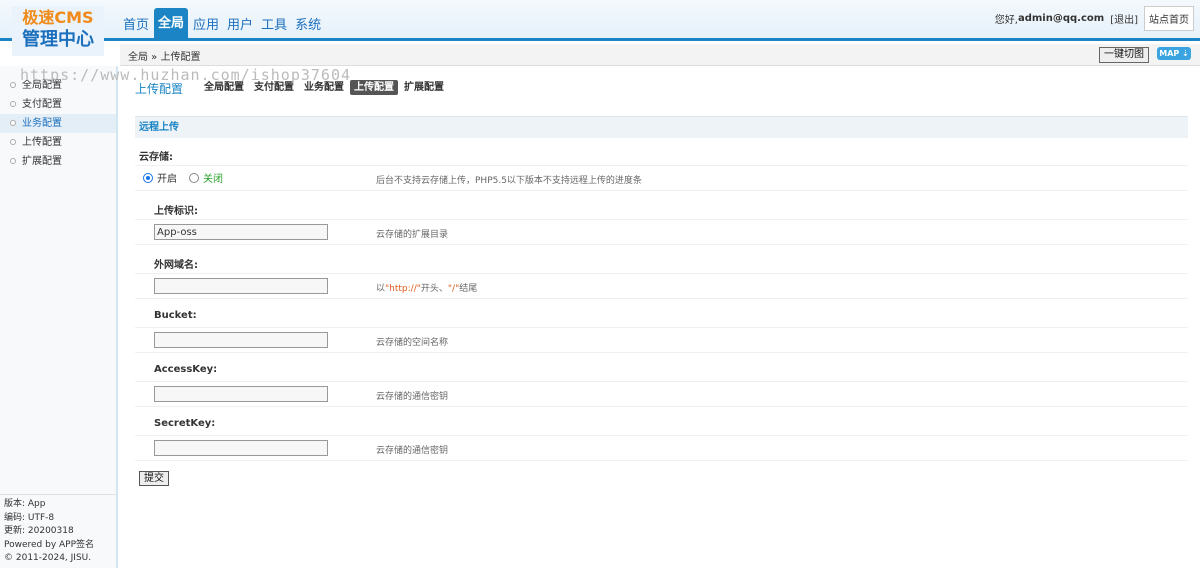 The image size is (1200, 568). What do you see at coordinates (660, 55) in the screenshot?
I see `breadcrumb-bar: 全局 » 上传配置 一键切图 MAP ⇣` at bounding box center [660, 55].